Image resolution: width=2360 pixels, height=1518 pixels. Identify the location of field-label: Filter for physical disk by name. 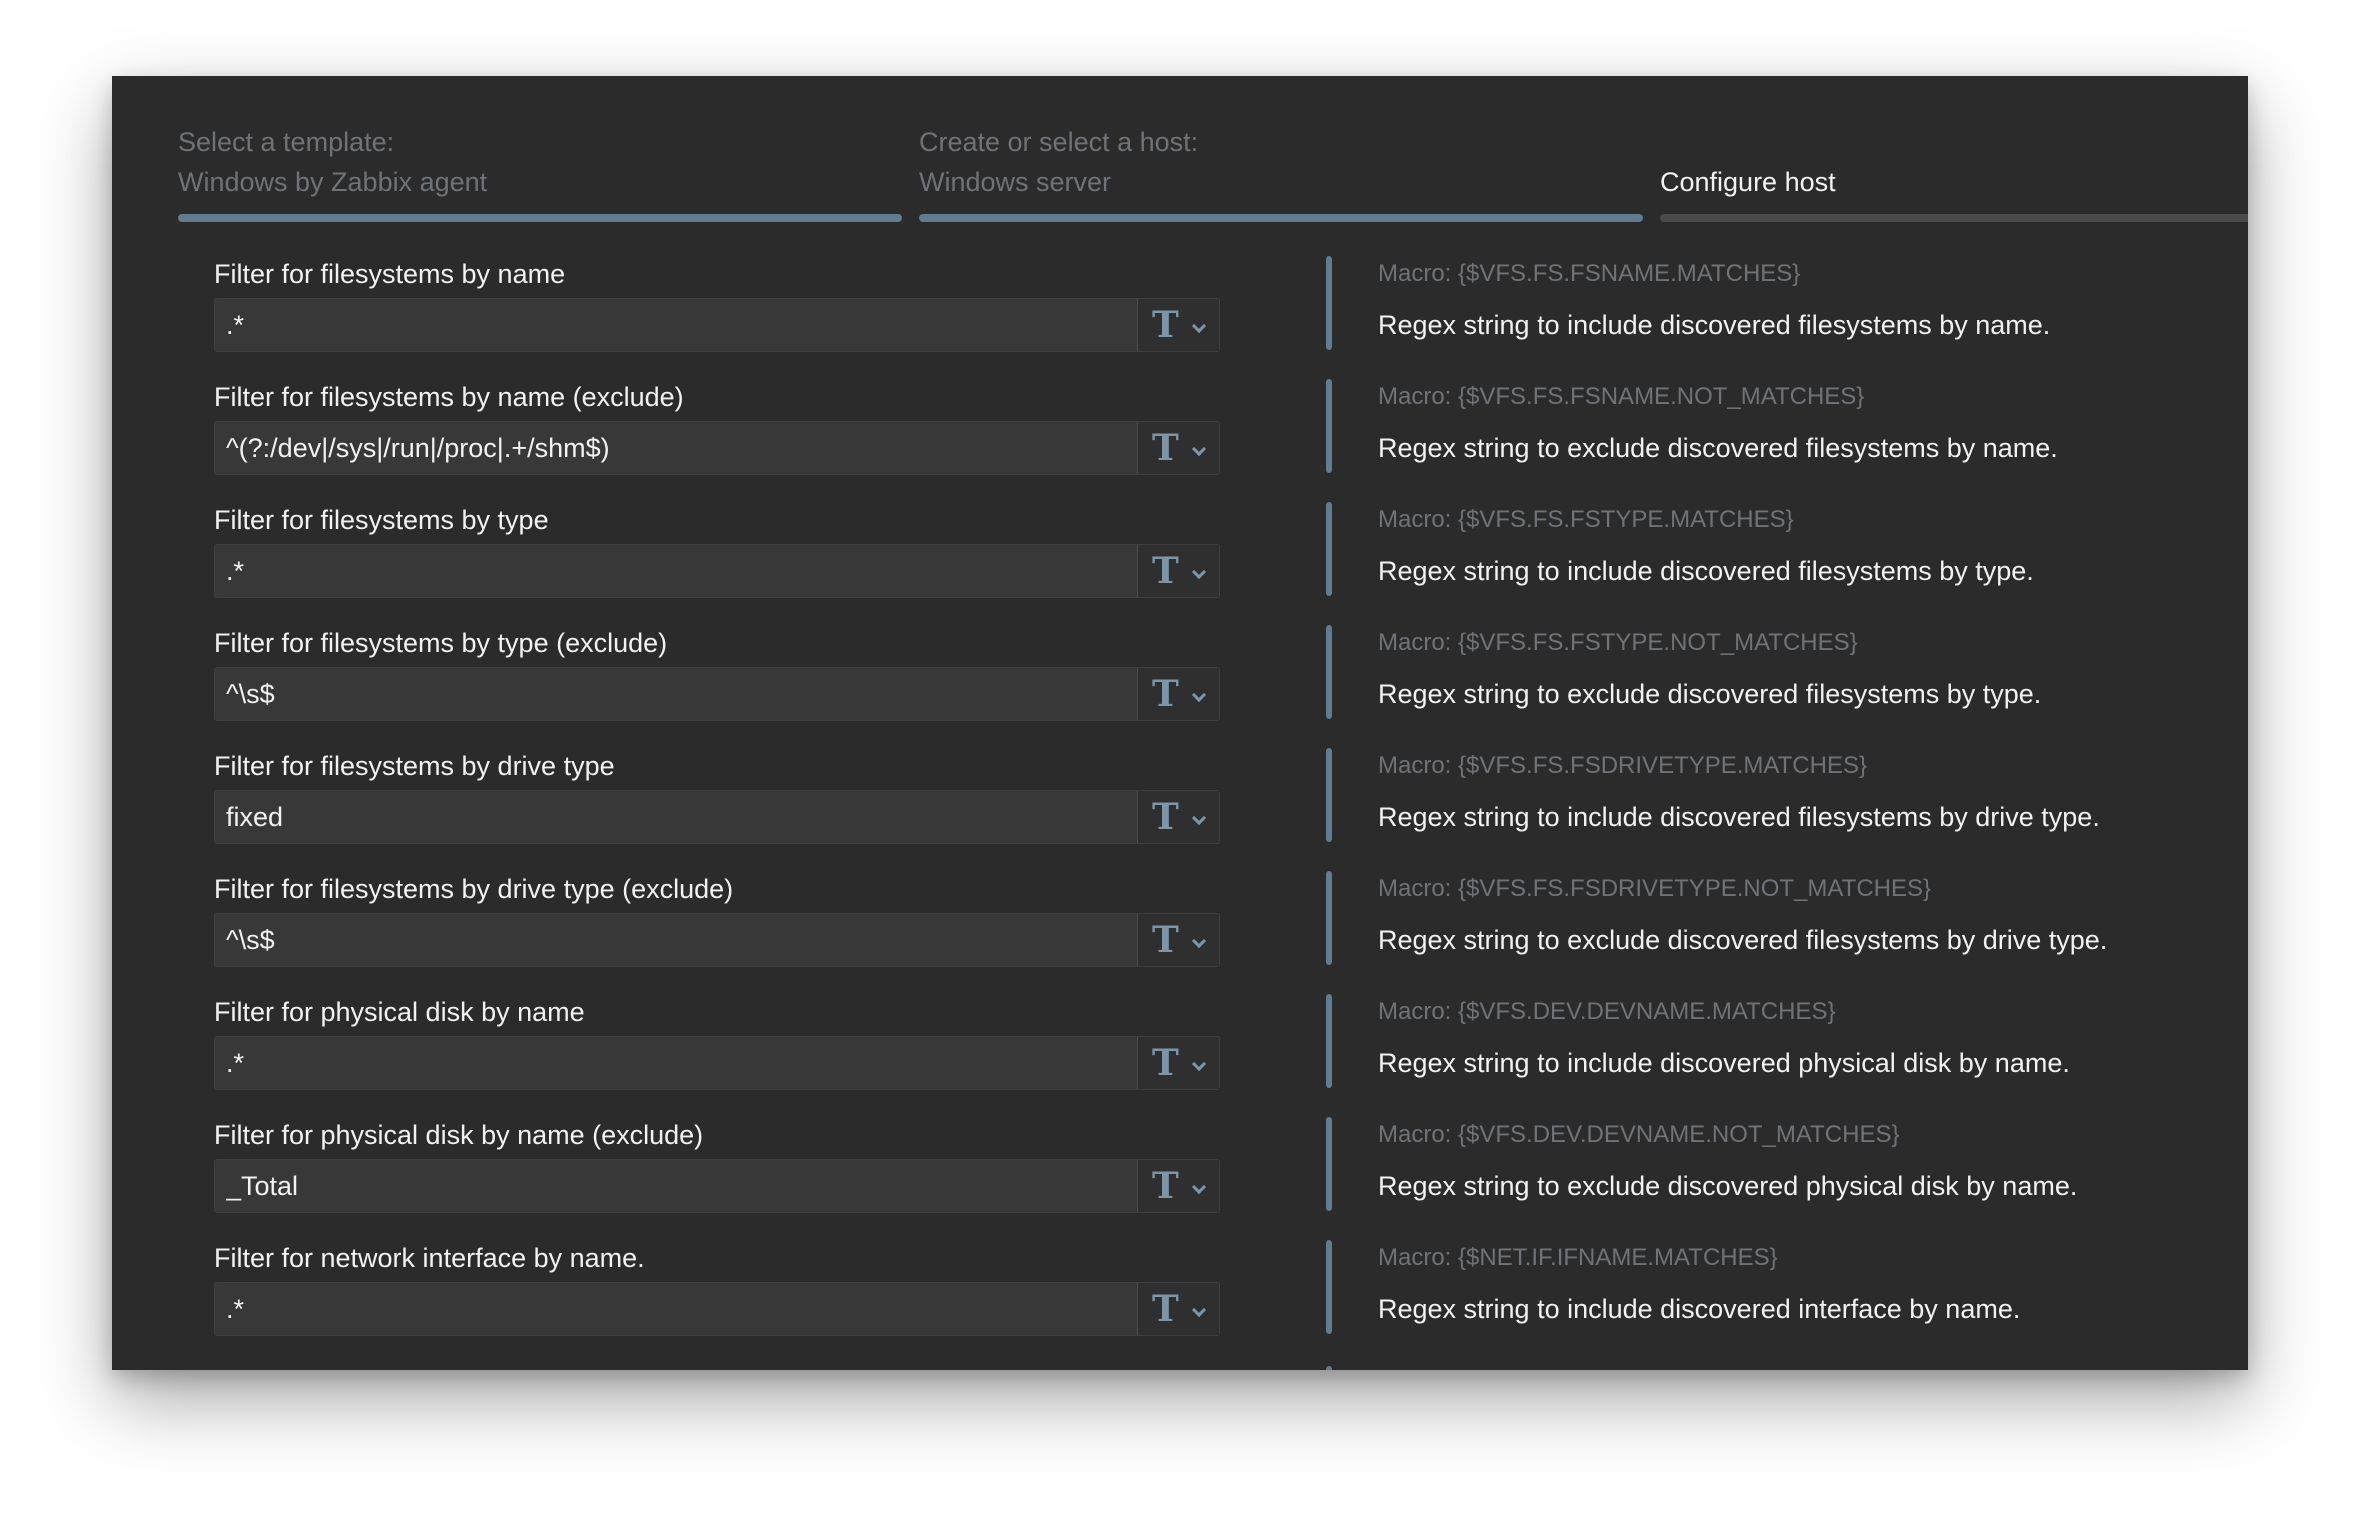
(399, 1012).